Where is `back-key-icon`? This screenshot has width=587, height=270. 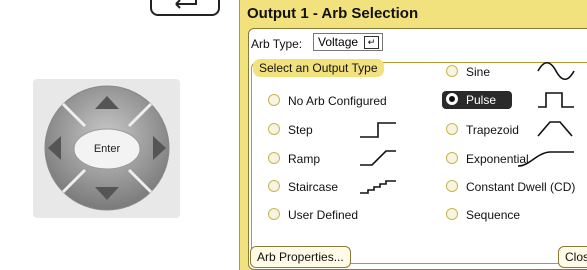
back-key-icon is located at coordinates (185, 8).